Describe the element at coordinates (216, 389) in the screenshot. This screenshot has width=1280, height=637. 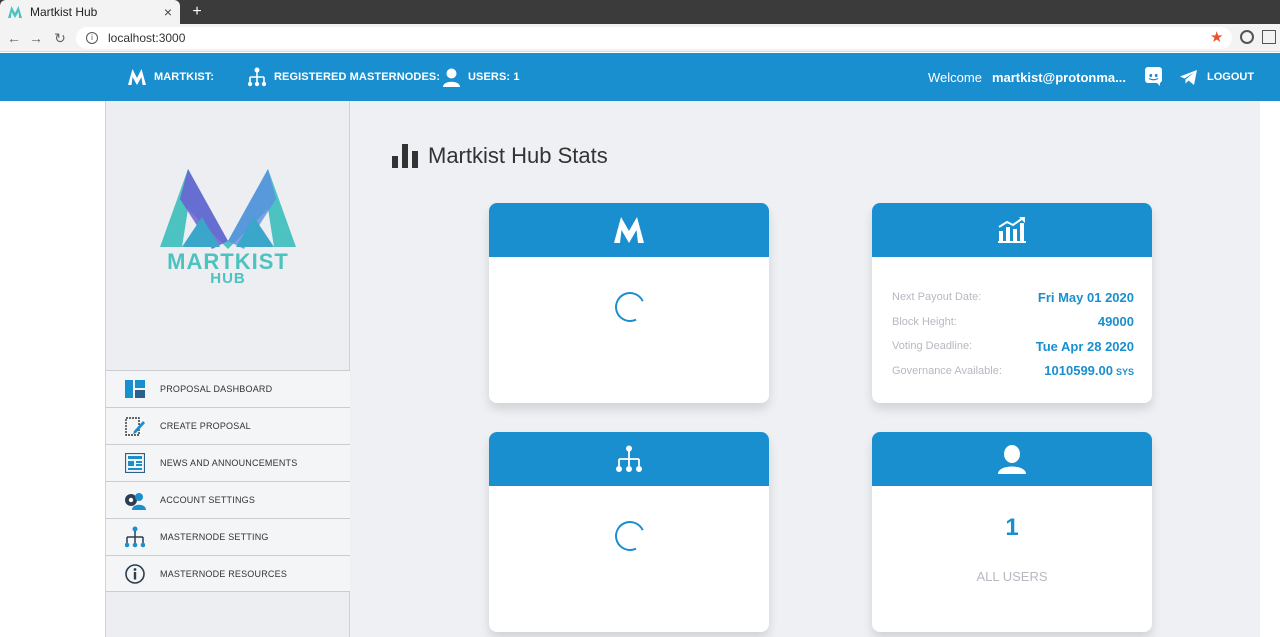
I see `sidebar-item-label: PROPOSAL DASHBOARD` at that location.